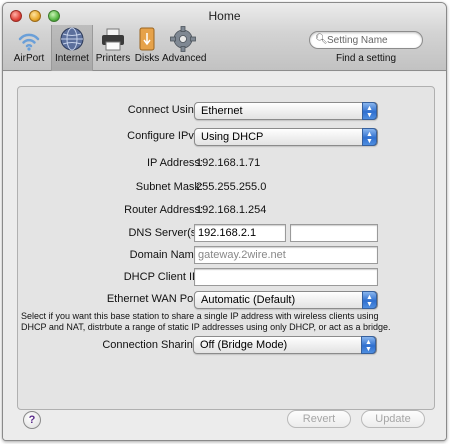 This screenshot has height=444, width=450. I want to click on search-input, so click(373, 40).